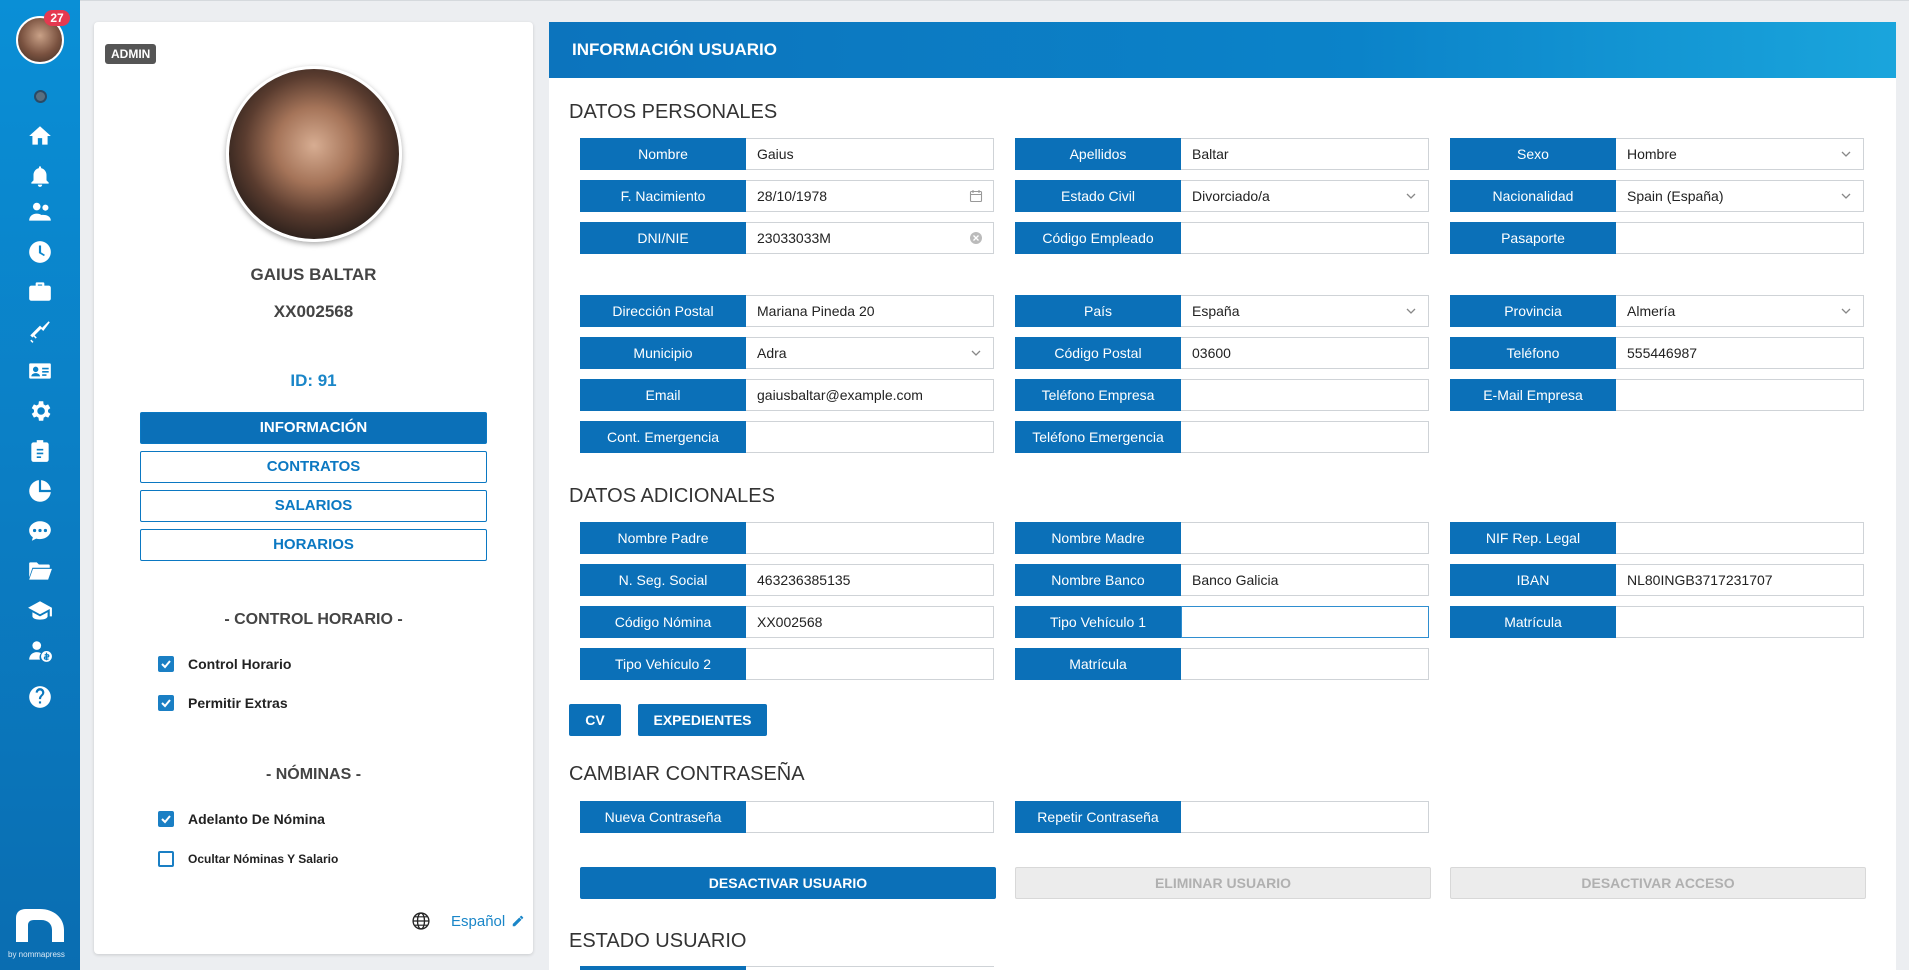 The width and height of the screenshot is (1909, 970). I want to click on sexo-select: Hombre, so click(1740, 154).